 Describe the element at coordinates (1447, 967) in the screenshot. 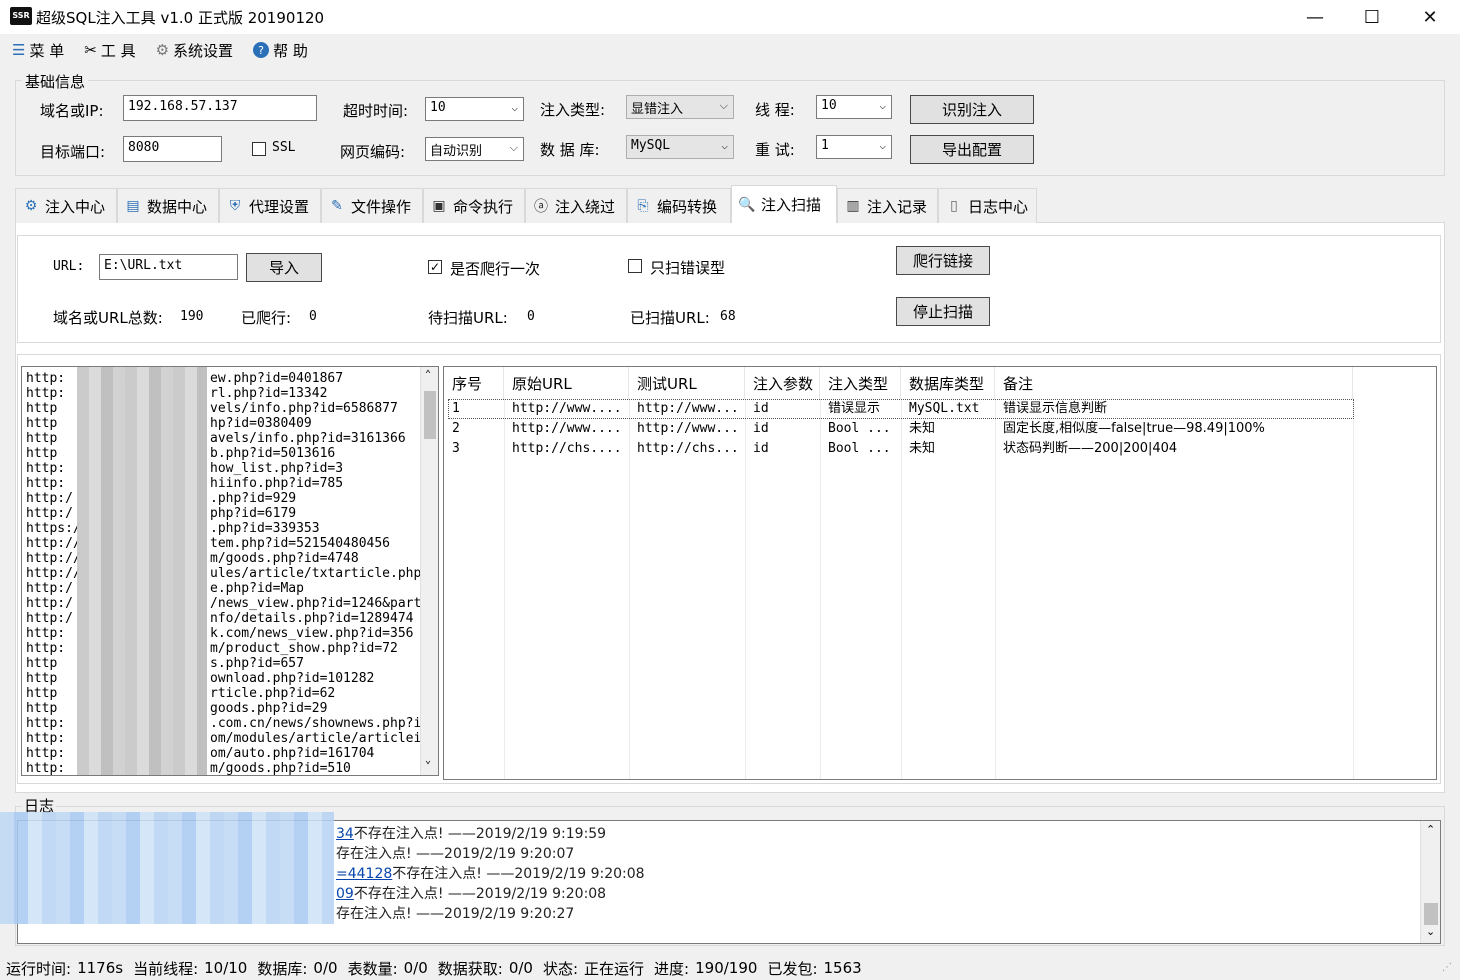

I see `resize-grip-icon: ⋰` at that location.